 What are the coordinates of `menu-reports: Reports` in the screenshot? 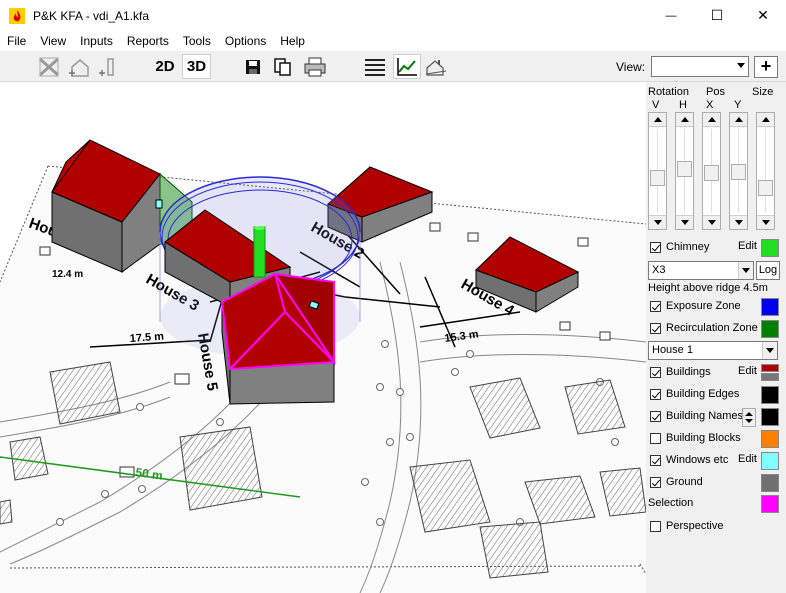 It's located at (148, 41).